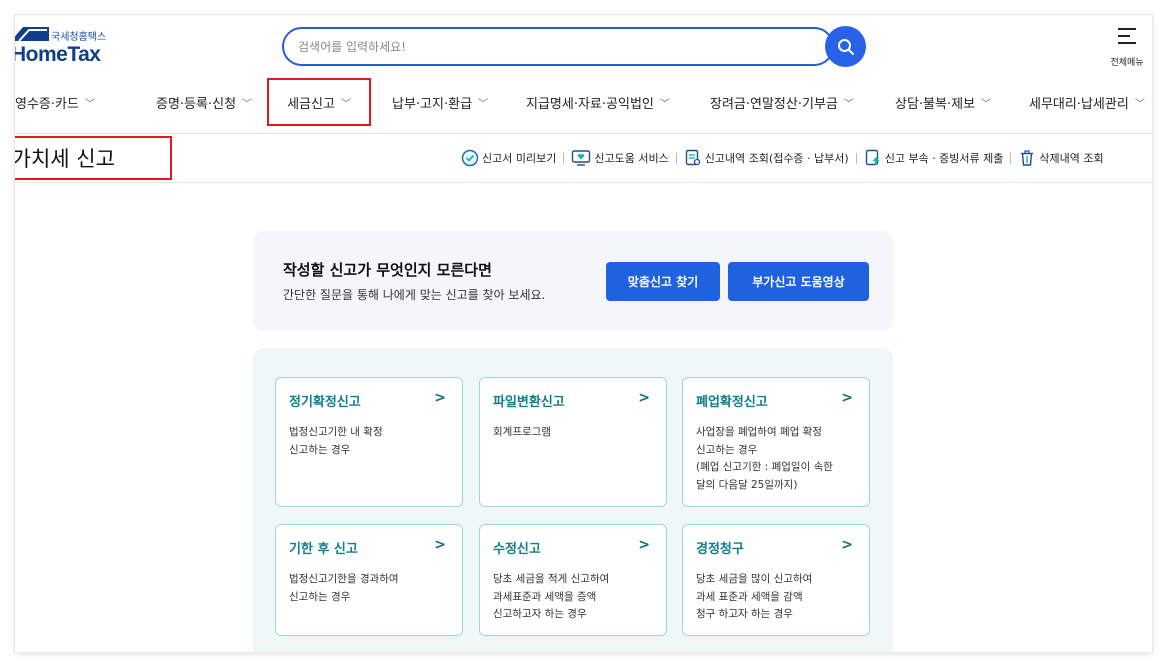 The image size is (1167, 667). I want to click on nav-item-tax-filing: 세금신고 ﹀, so click(319, 102).